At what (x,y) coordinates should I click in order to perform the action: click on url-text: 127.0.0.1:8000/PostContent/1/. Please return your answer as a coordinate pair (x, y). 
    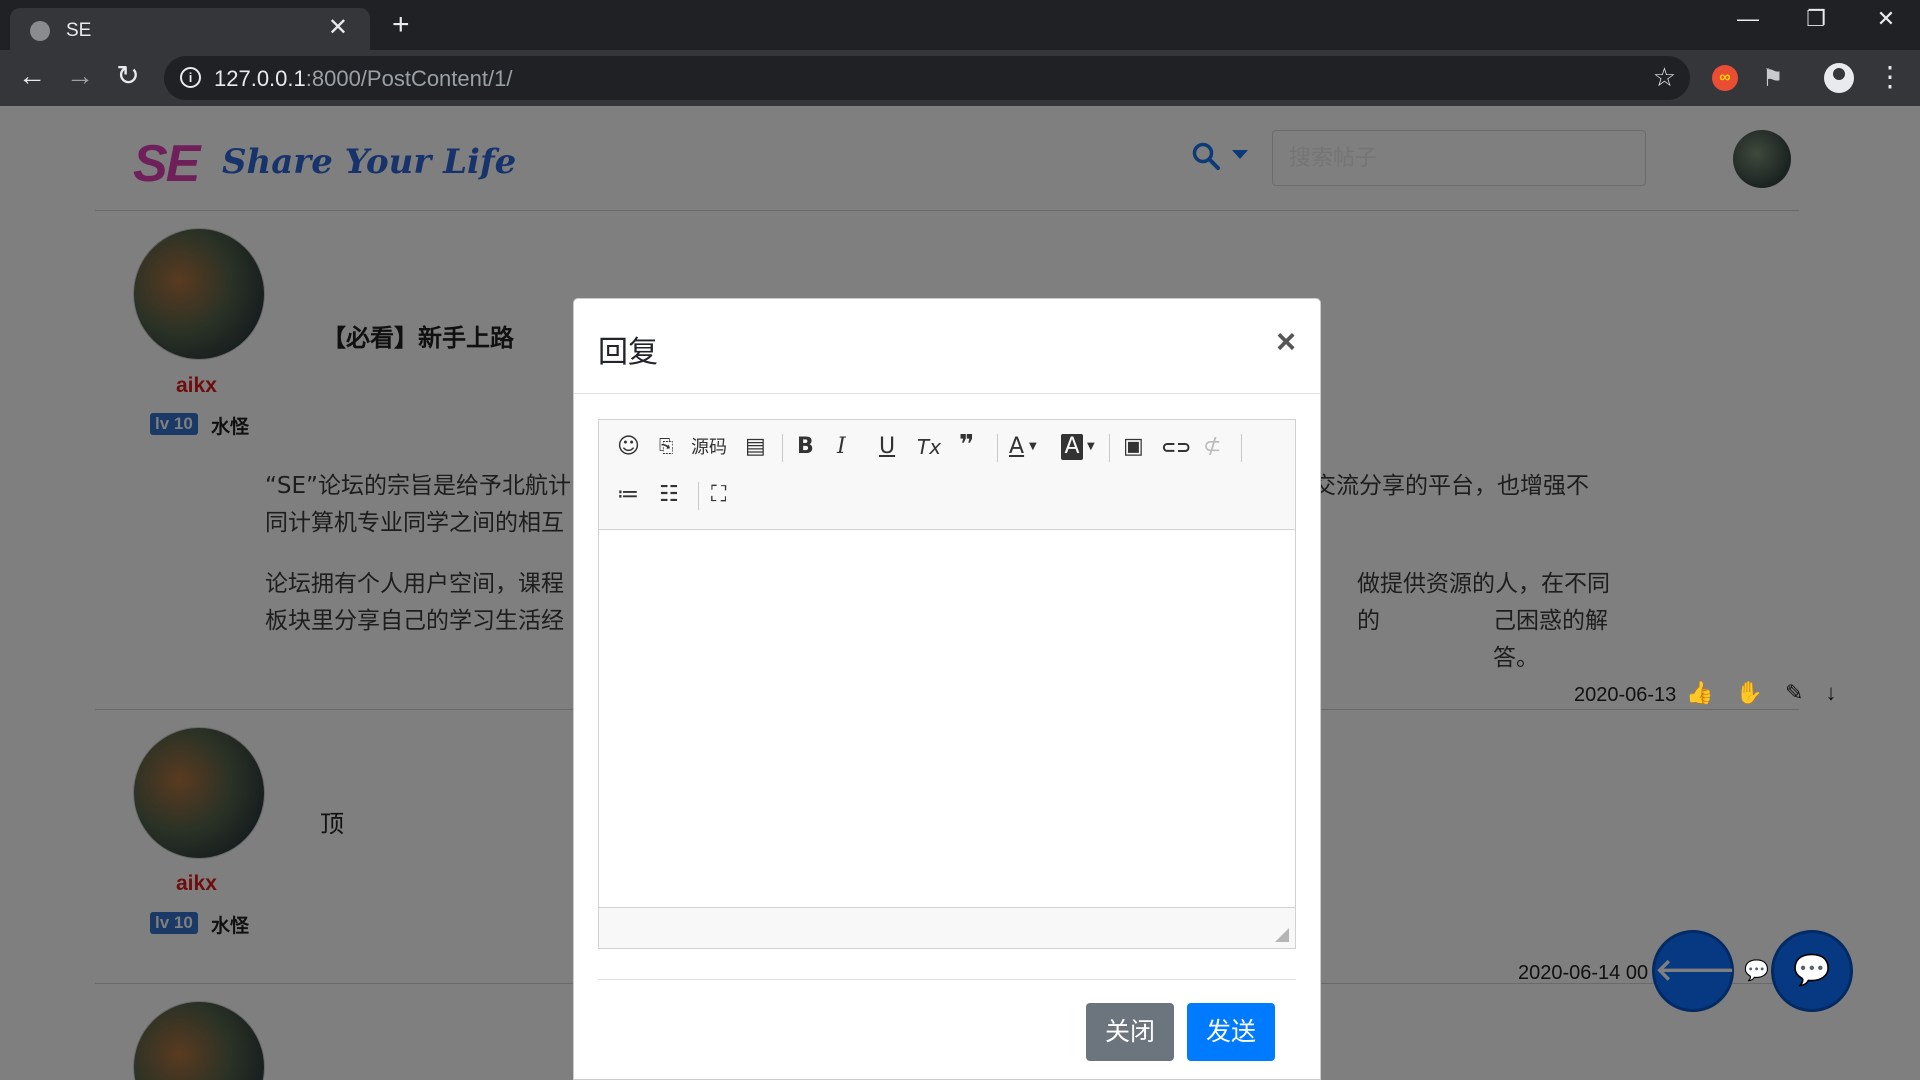
    Looking at the image, I should click on (363, 79).